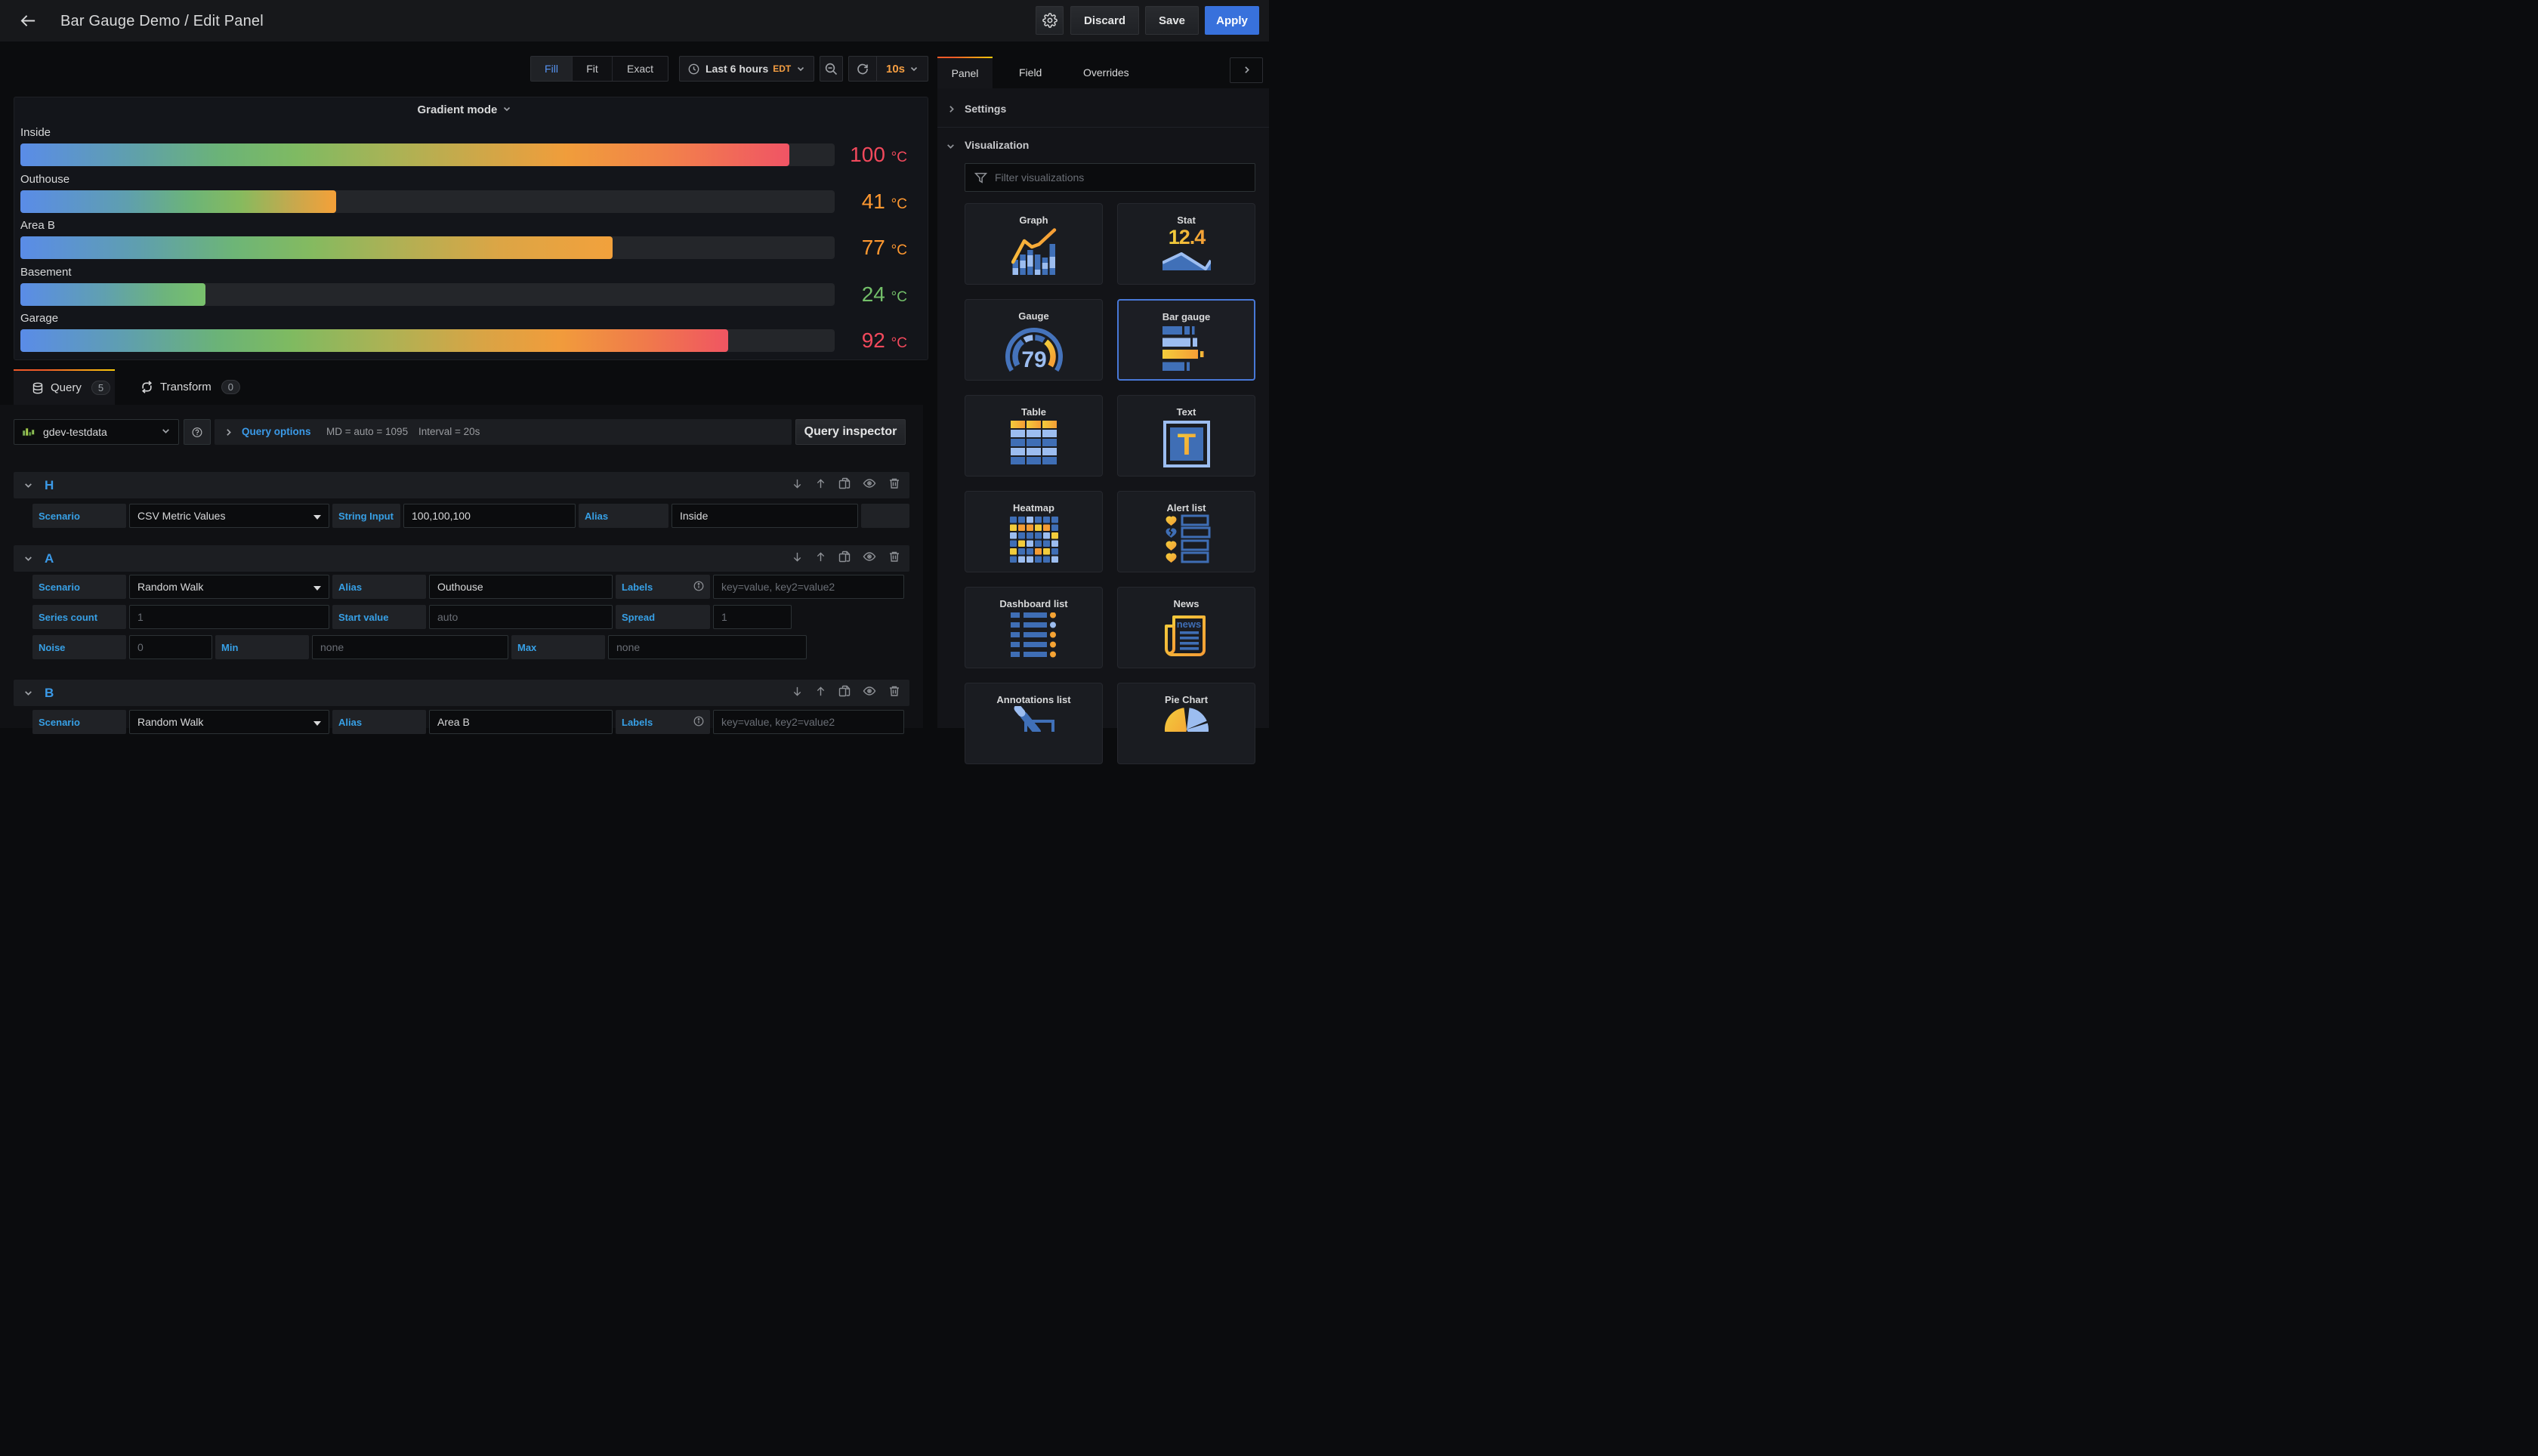 This screenshot has width=2538, height=1456. What do you see at coordinates (1187, 238) in the screenshot?
I see `svg-text: 12.4` at bounding box center [1187, 238].